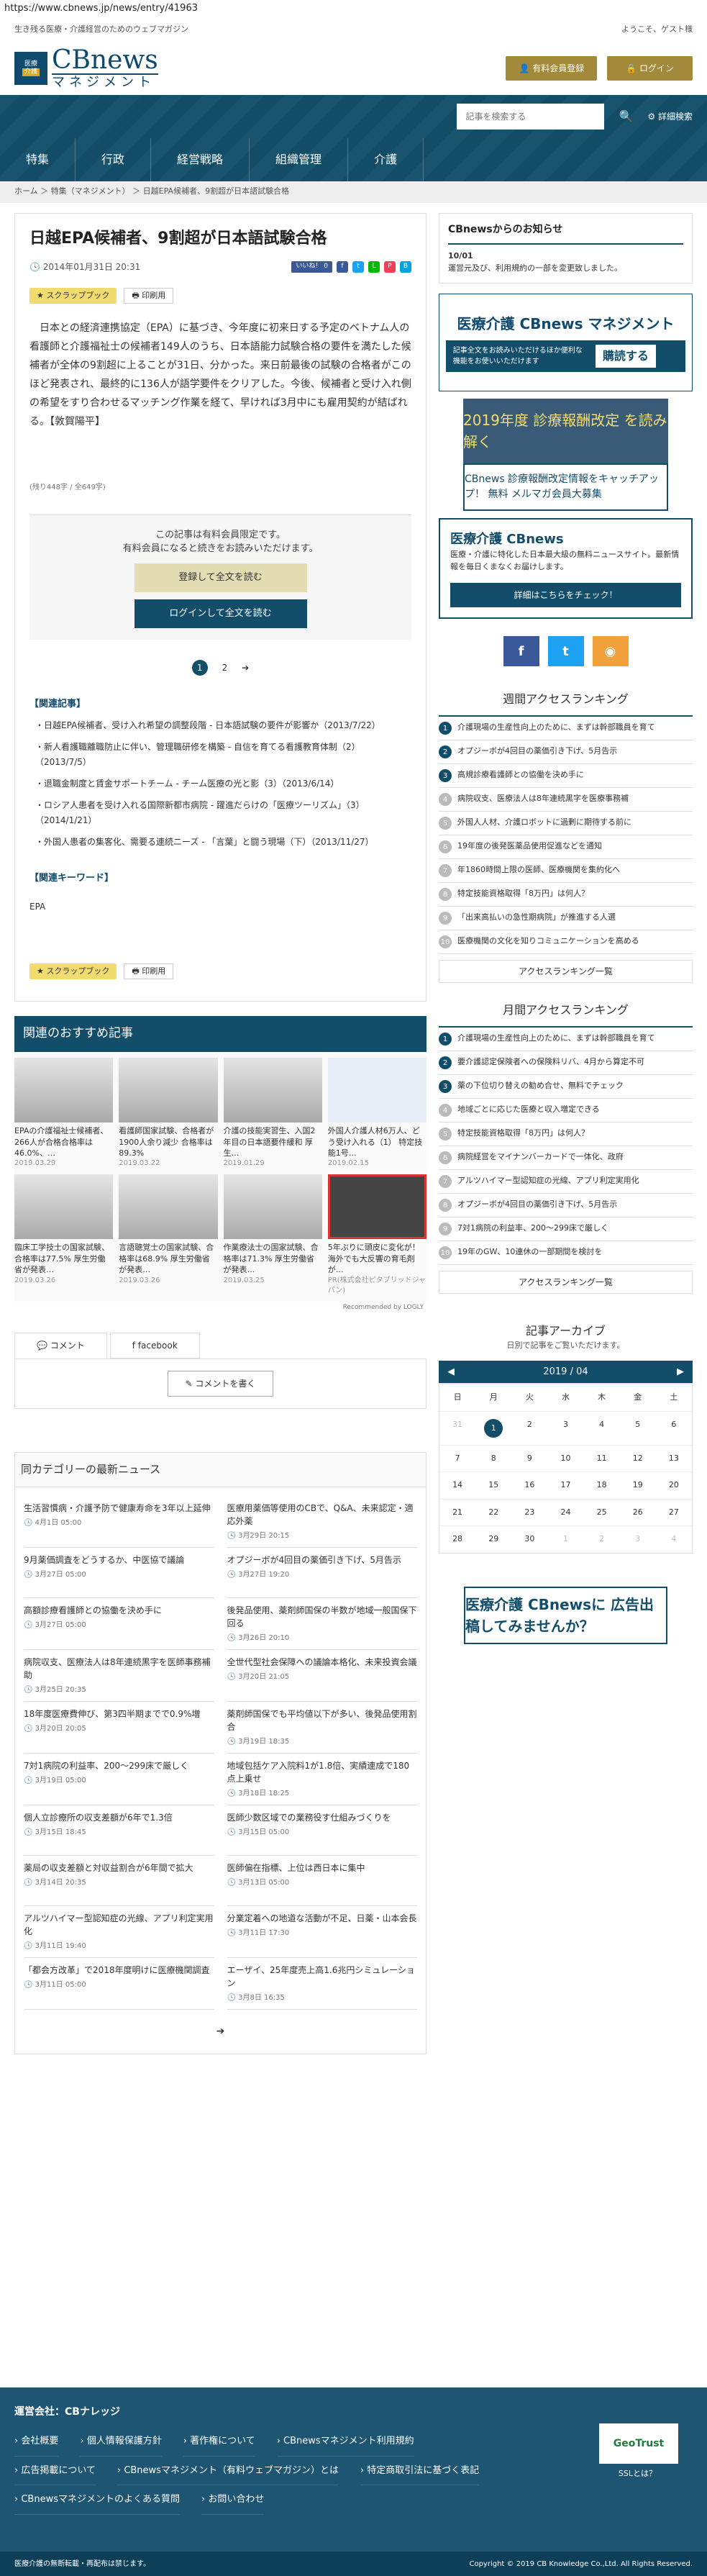 This screenshot has height=2576, width=707. I want to click on ranking-item: 2 オプジーボが4回目の薬価引き下げ、5月告示, so click(566, 752).